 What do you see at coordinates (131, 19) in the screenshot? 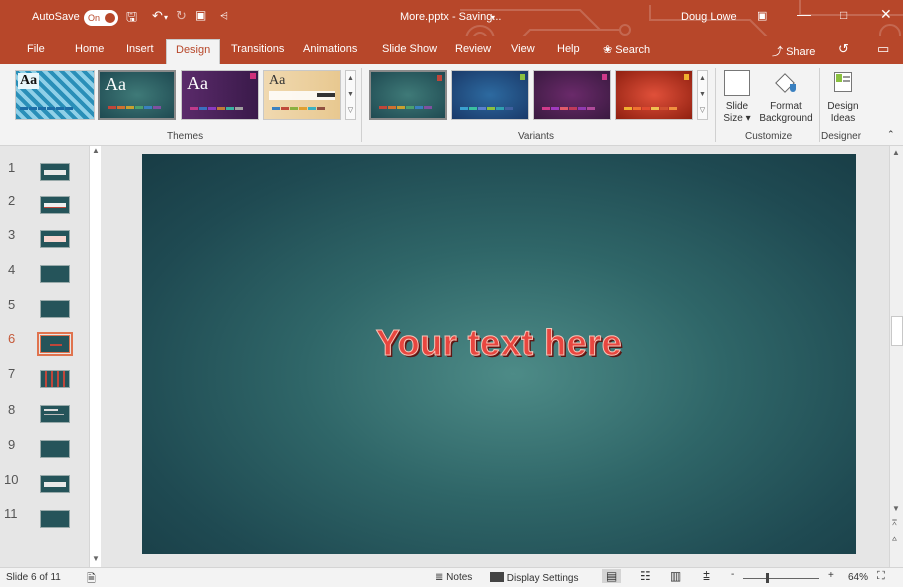
I see `save-icon: 🖫` at bounding box center [131, 19].